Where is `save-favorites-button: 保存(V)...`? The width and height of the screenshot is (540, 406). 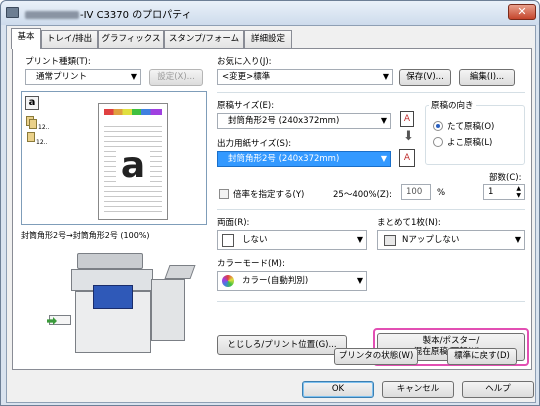
save-favorites-button: 保存(V)... is located at coordinates (425, 77).